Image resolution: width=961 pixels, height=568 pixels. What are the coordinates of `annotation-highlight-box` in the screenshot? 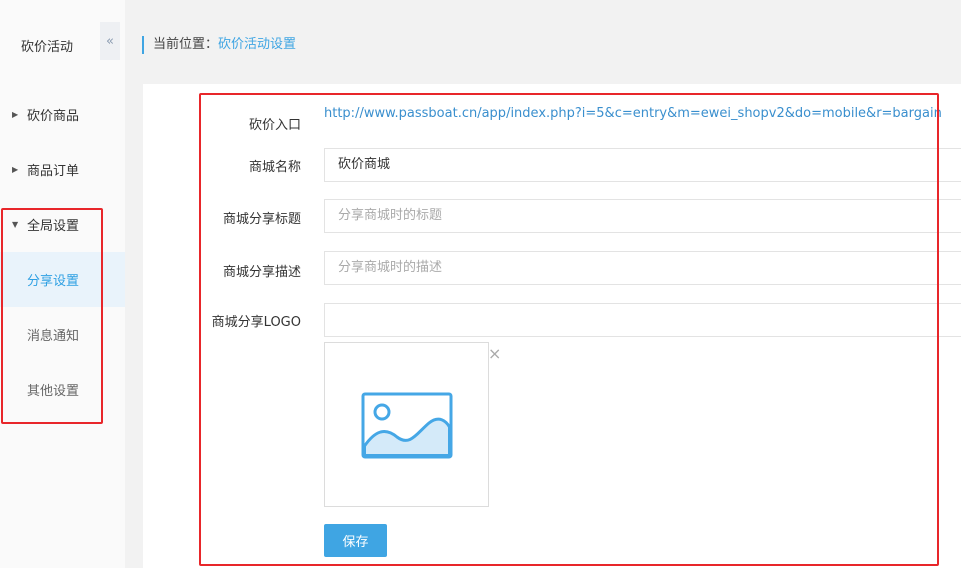 It's located at (52, 316).